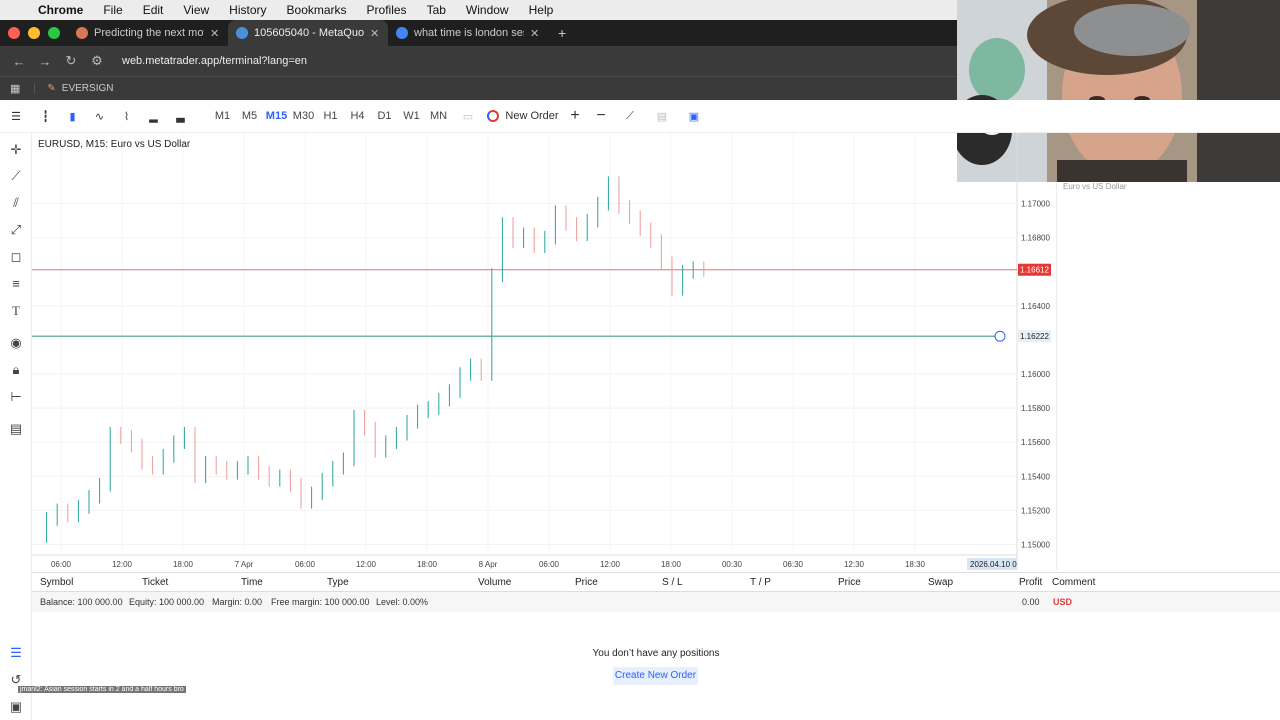  I want to click on menu-file: File, so click(112, 10).